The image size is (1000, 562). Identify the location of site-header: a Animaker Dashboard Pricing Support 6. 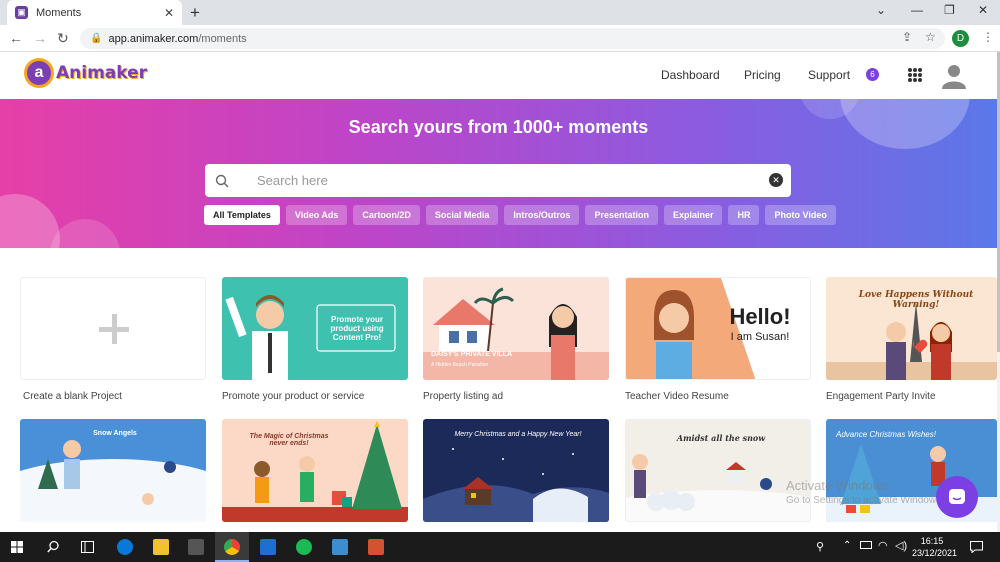
(498, 75).